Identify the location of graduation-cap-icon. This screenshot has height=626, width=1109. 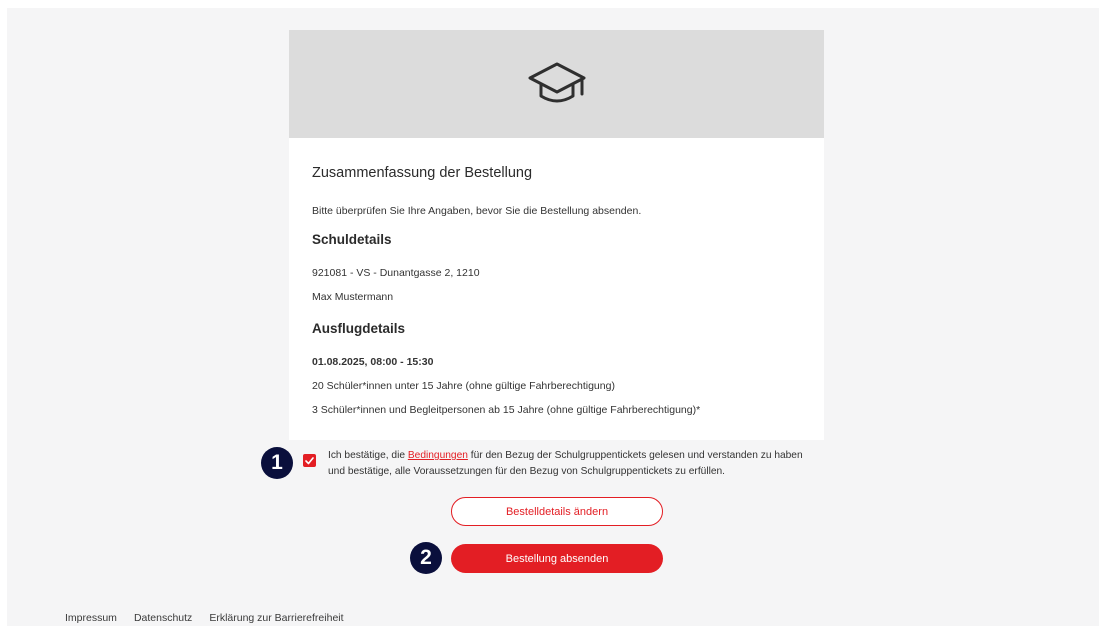
(557, 84).